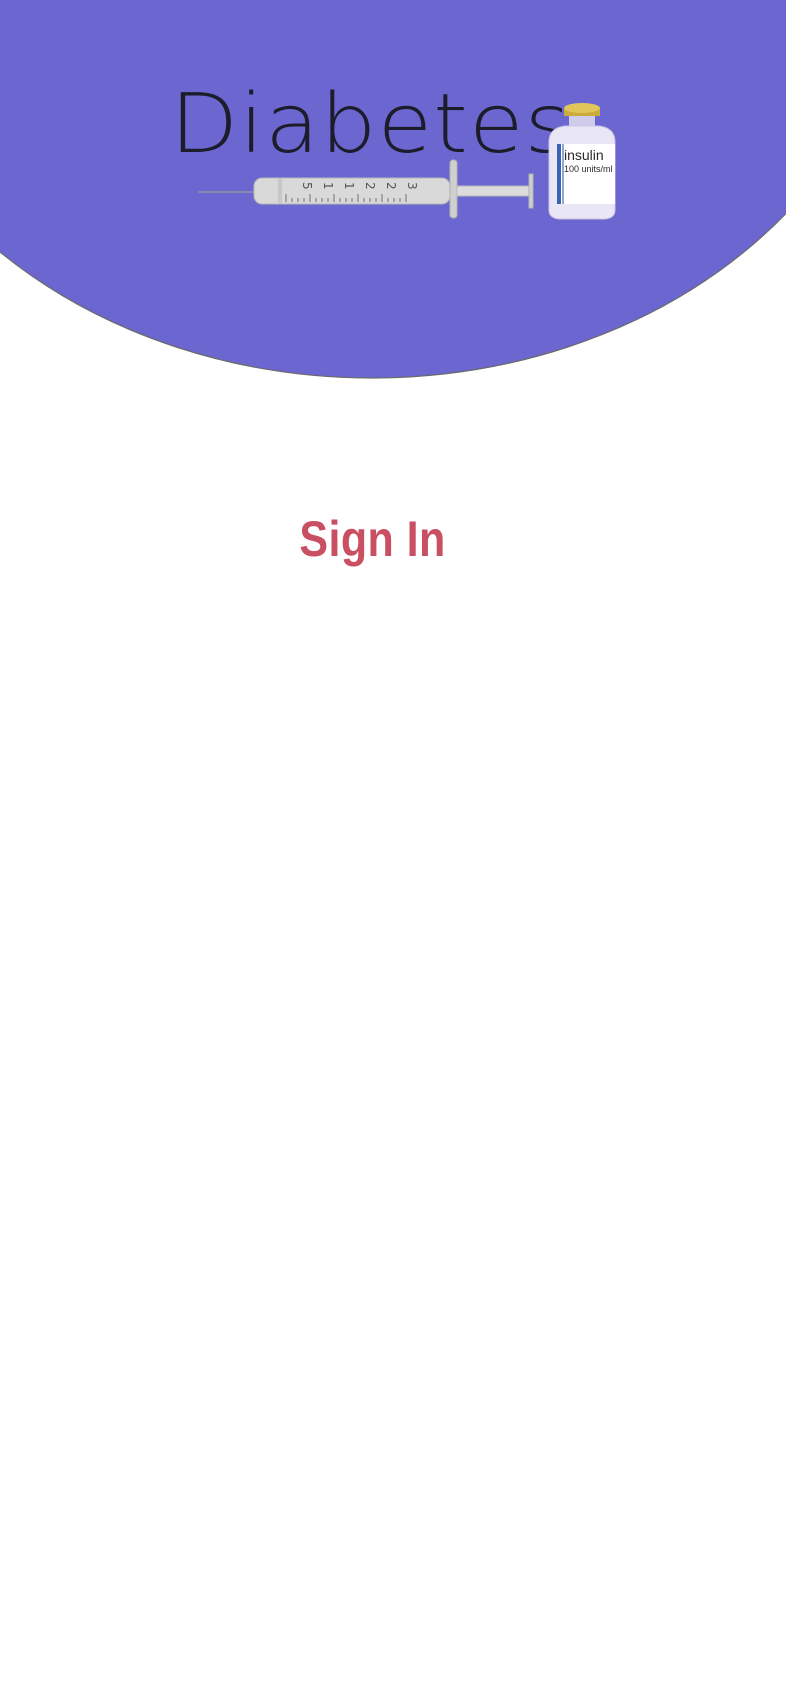  What do you see at coordinates (349, 186) in the screenshot?
I see `syringe-mark-3: 1` at bounding box center [349, 186].